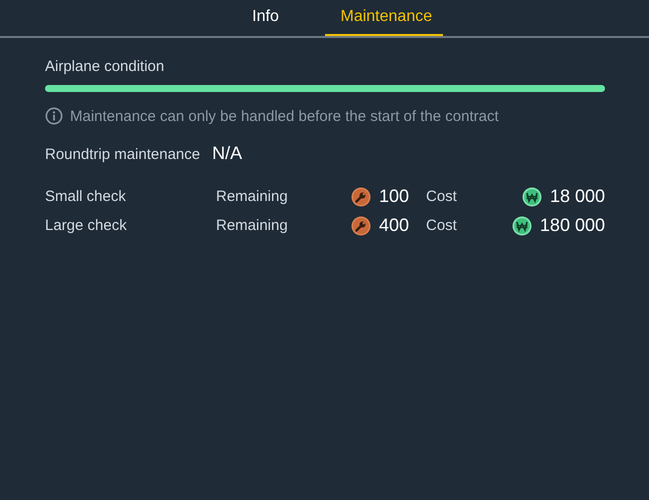  What do you see at coordinates (86, 196) in the screenshot?
I see `check-name: Small check` at bounding box center [86, 196].